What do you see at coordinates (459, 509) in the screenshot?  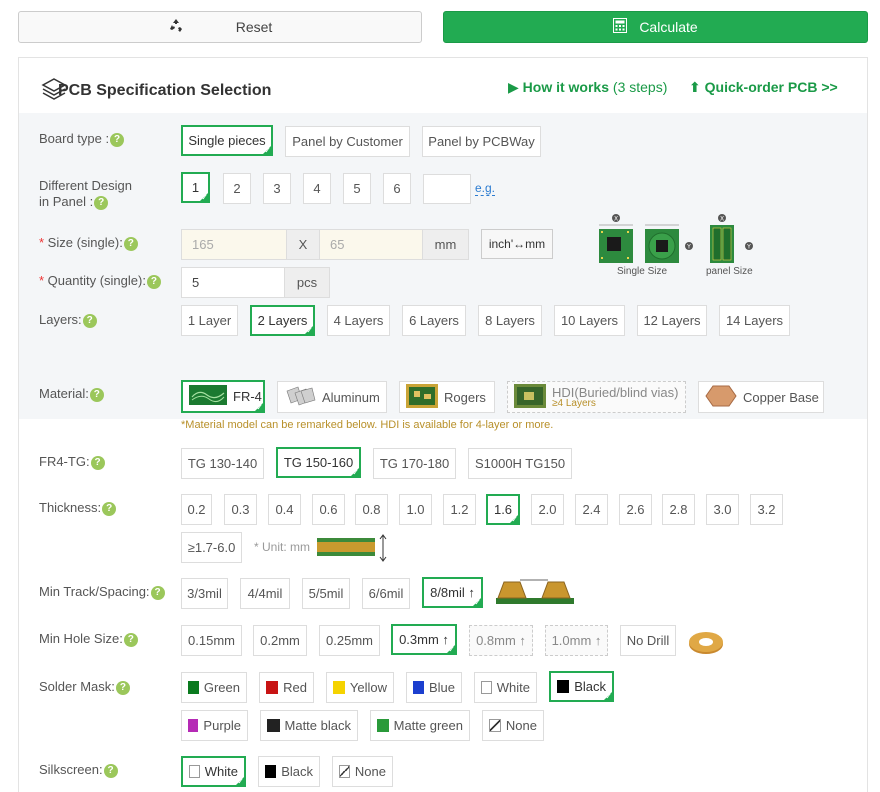 I see `thickness-1-2: 1.2` at bounding box center [459, 509].